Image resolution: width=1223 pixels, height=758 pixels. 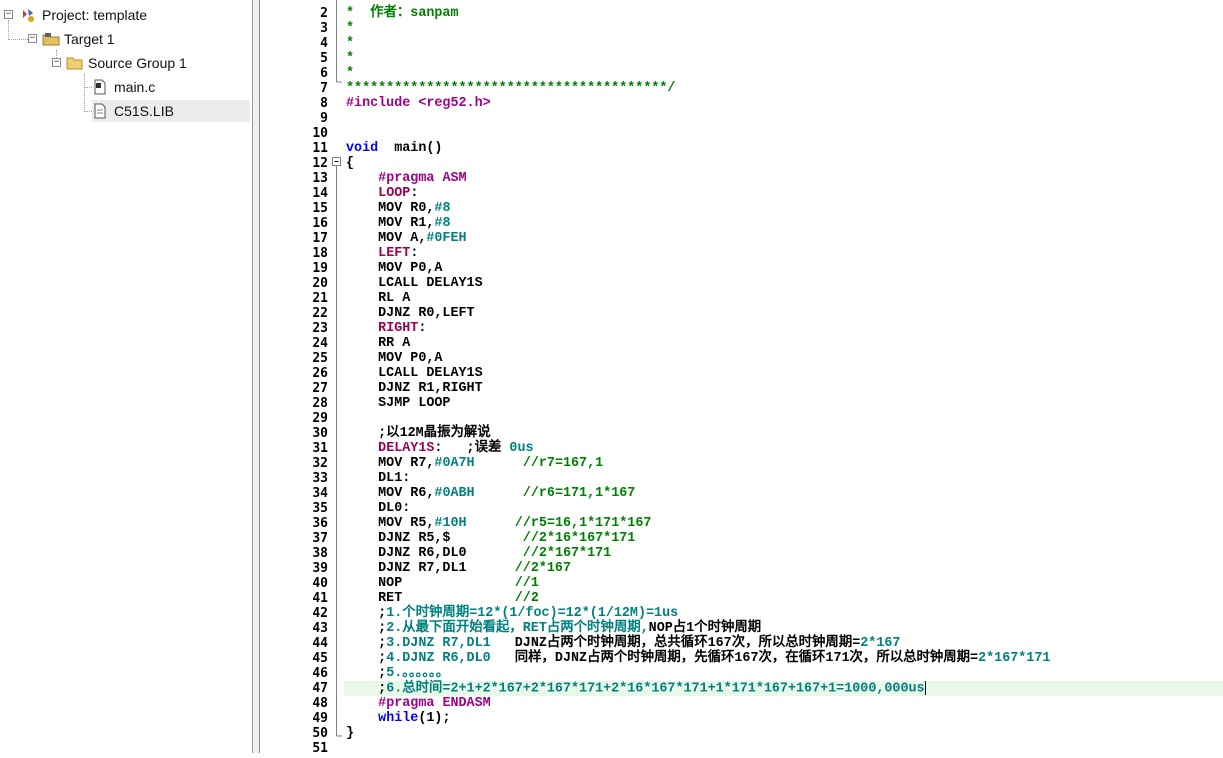 I want to click on code-token: #8, so click(x=442, y=208).